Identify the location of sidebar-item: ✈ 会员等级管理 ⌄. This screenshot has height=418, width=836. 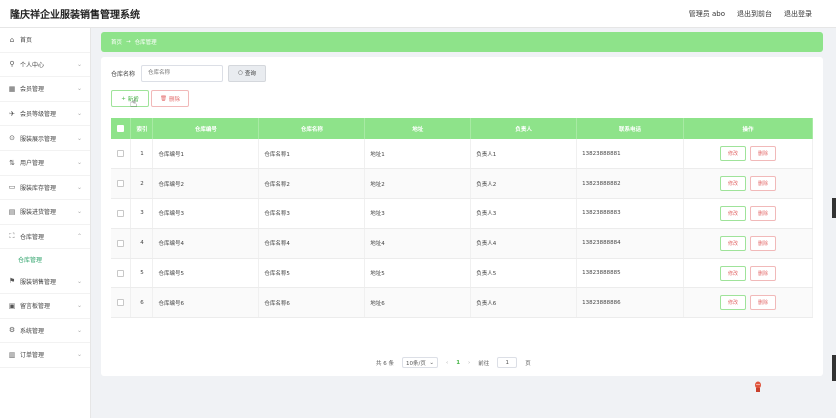
(45, 114).